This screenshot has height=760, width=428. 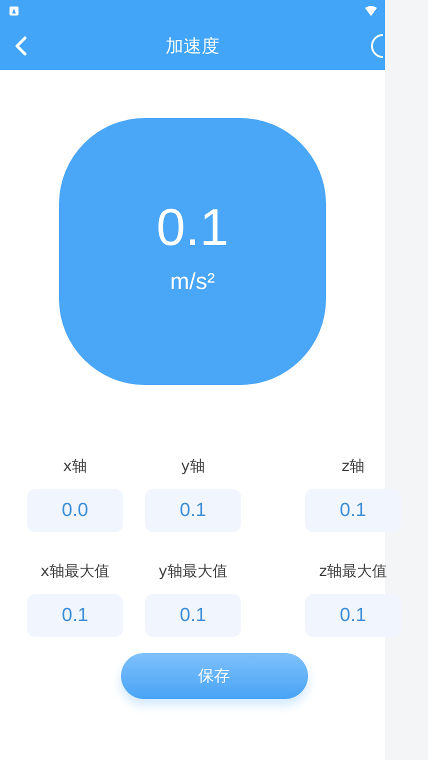 What do you see at coordinates (353, 467) in the screenshot?
I see `field-label: z轴` at bounding box center [353, 467].